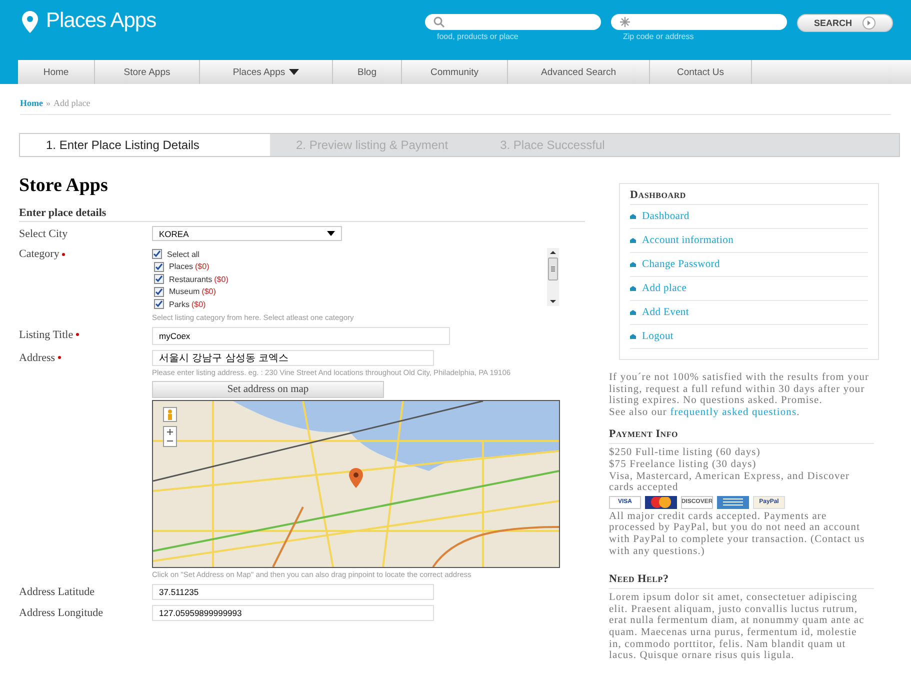 This screenshot has width=911, height=679. Describe the element at coordinates (477, 36) in the screenshot. I see `field-hint: food, products or place` at that location.